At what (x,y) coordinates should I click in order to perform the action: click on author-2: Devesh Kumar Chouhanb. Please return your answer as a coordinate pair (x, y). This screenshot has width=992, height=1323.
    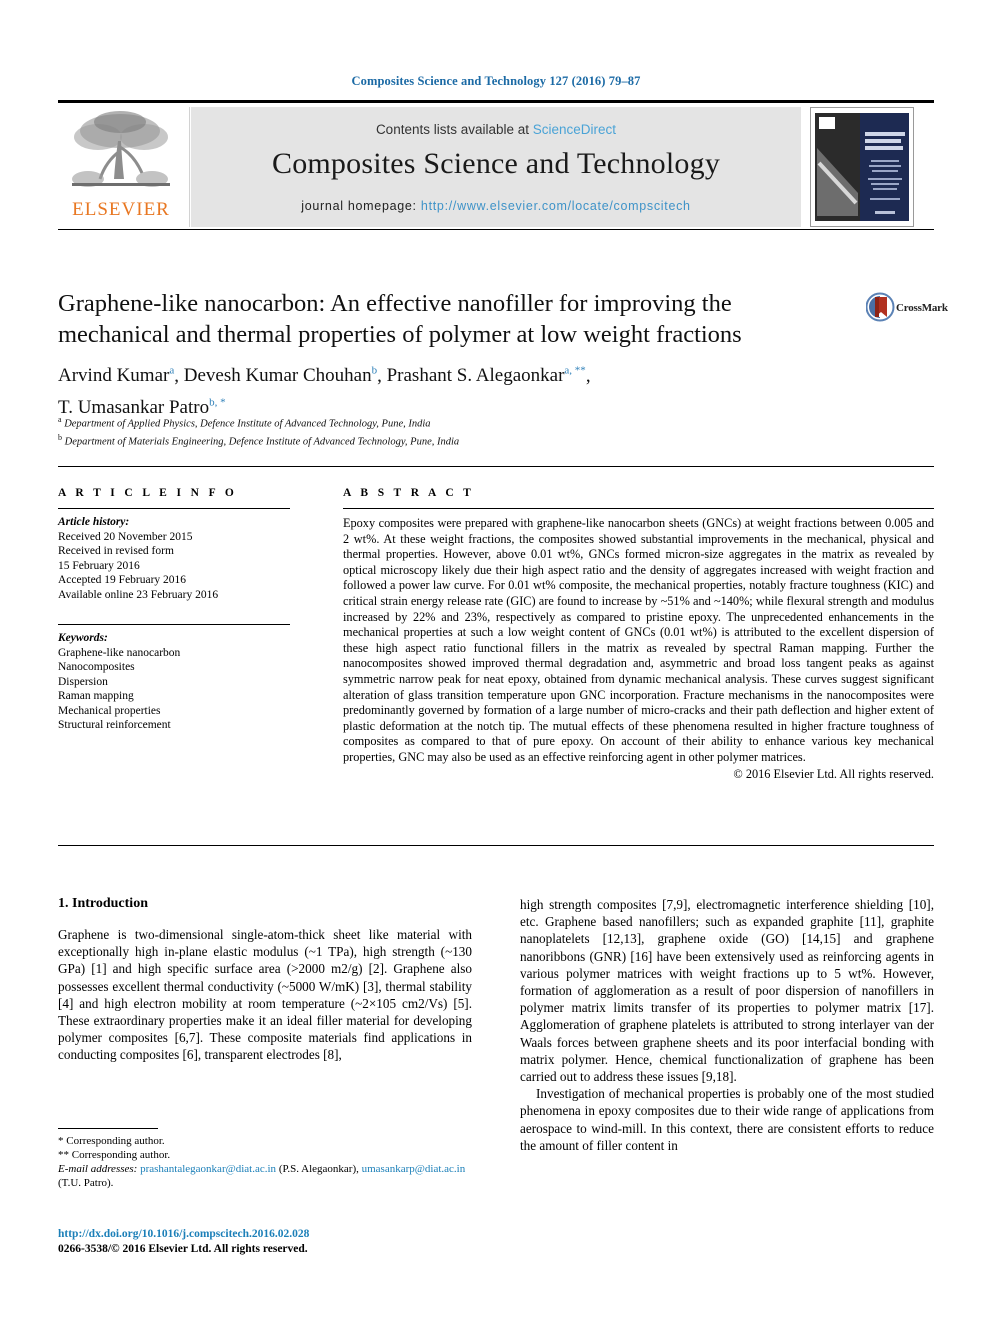
    Looking at the image, I should click on (280, 376).